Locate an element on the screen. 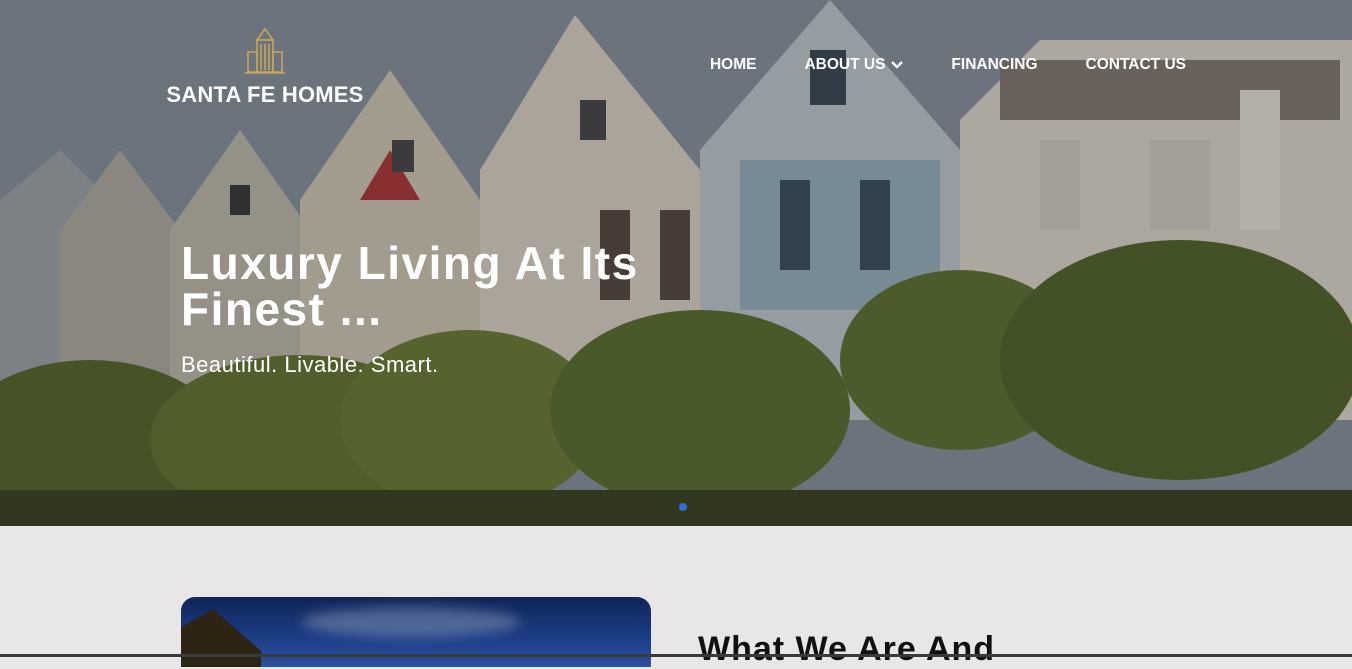 Image resolution: width=1352 pixels, height=669 pixels. nav-item-contact-us: CONTACT US is located at coordinates (1136, 65).